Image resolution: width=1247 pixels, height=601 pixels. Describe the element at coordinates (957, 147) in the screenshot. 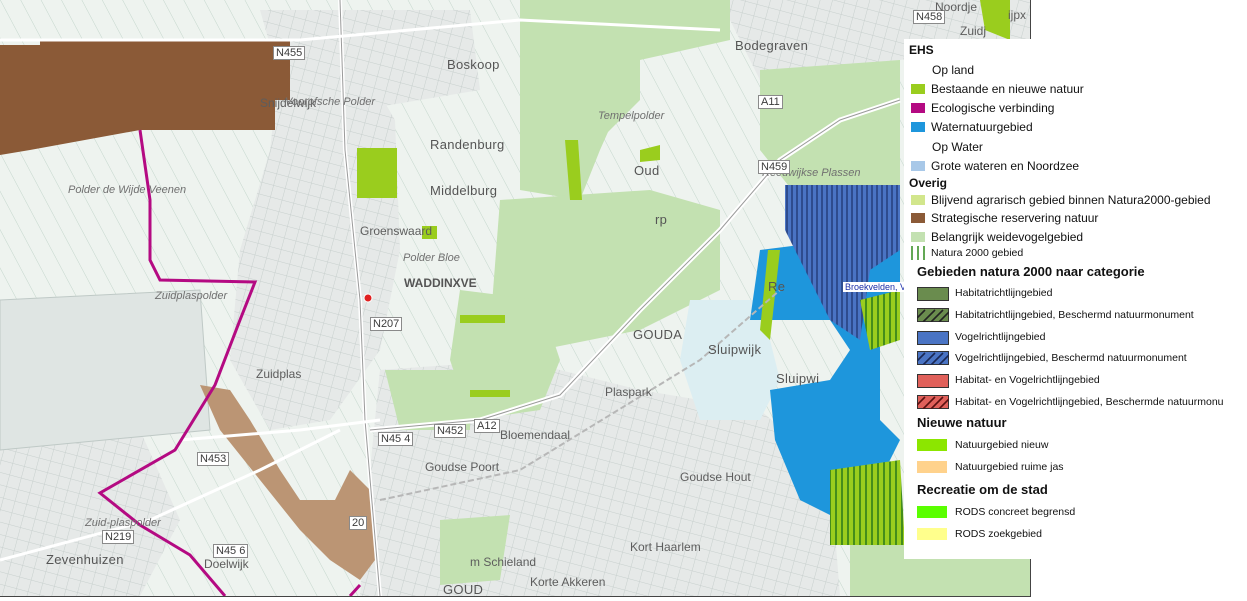

I see `legend-subheading: Op Water` at that location.